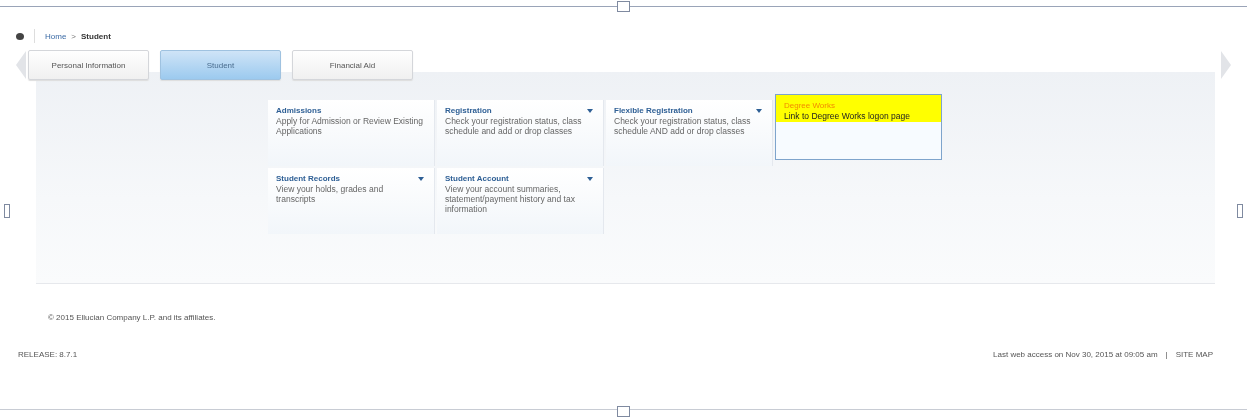  What do you see at coordinates (514, 126) in the screenshot?
I see `card-description: Check your registration status, class schedule and add or drop classes` at bounding box center [514, 126].